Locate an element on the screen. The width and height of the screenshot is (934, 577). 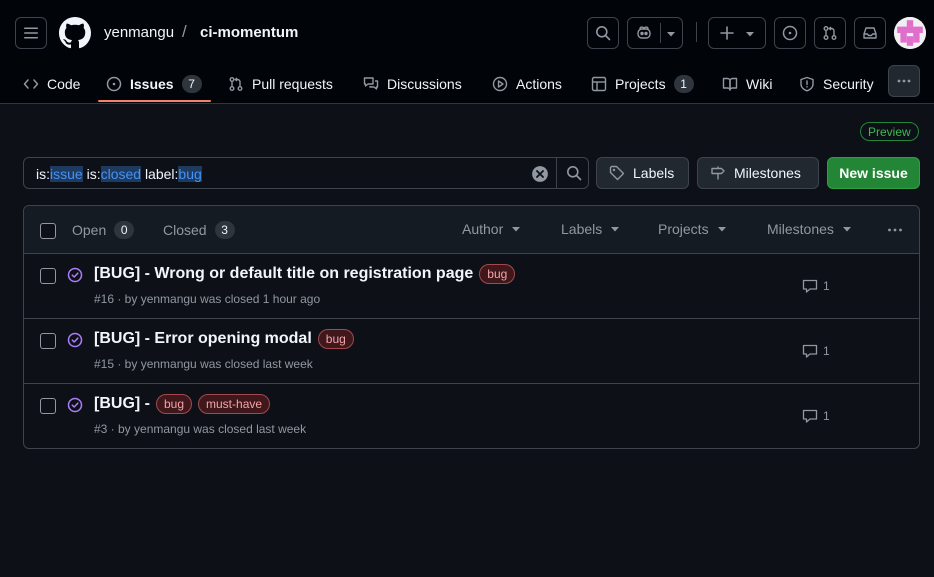
active-tab-indicator is located at coordinates (154, 101).